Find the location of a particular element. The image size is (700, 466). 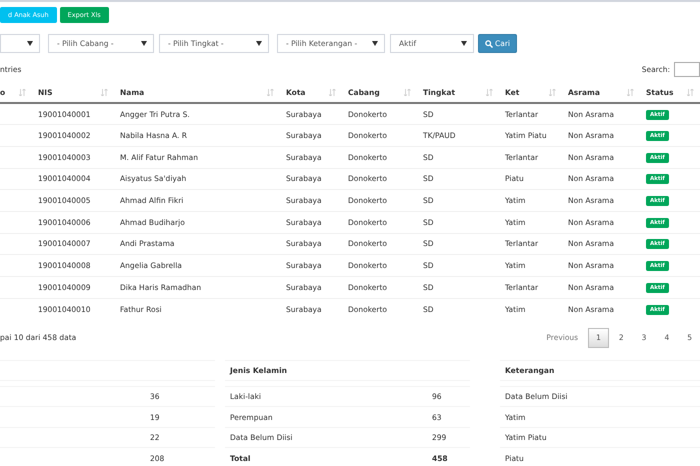

filter-select is located at coordinates (20, 43).